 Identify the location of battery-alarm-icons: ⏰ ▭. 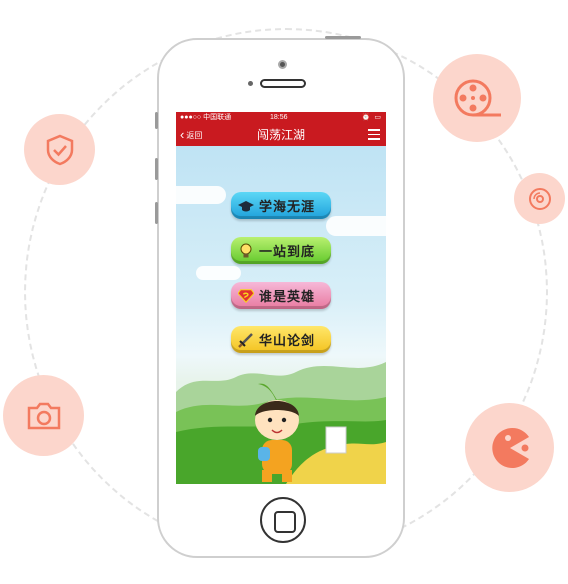
(371, 117).